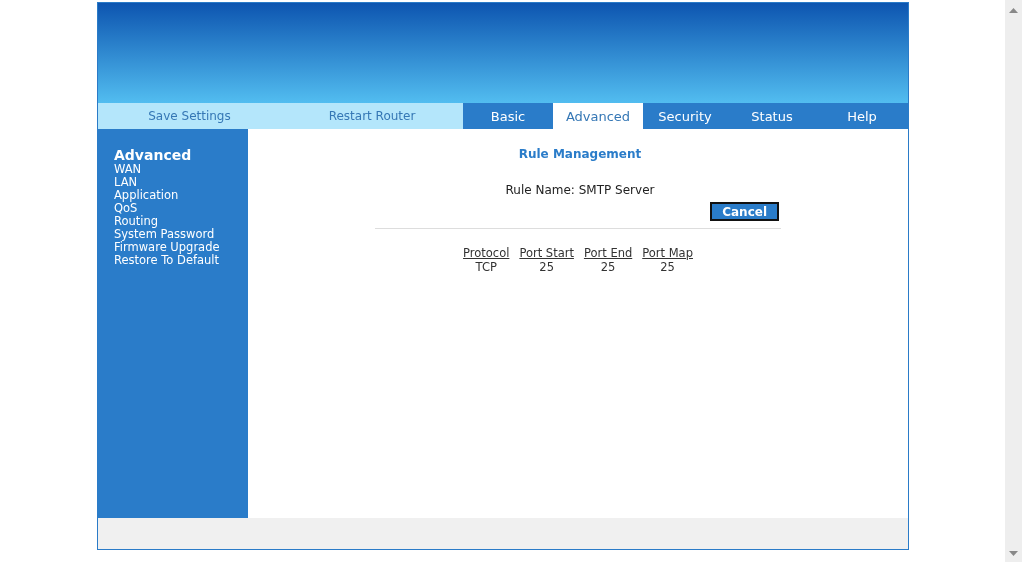 This screenshot has height=562, width=1022. Describe the element at coordinates (136, 221) in the screenshot. I see `sidebar-item: Routing` at that location.